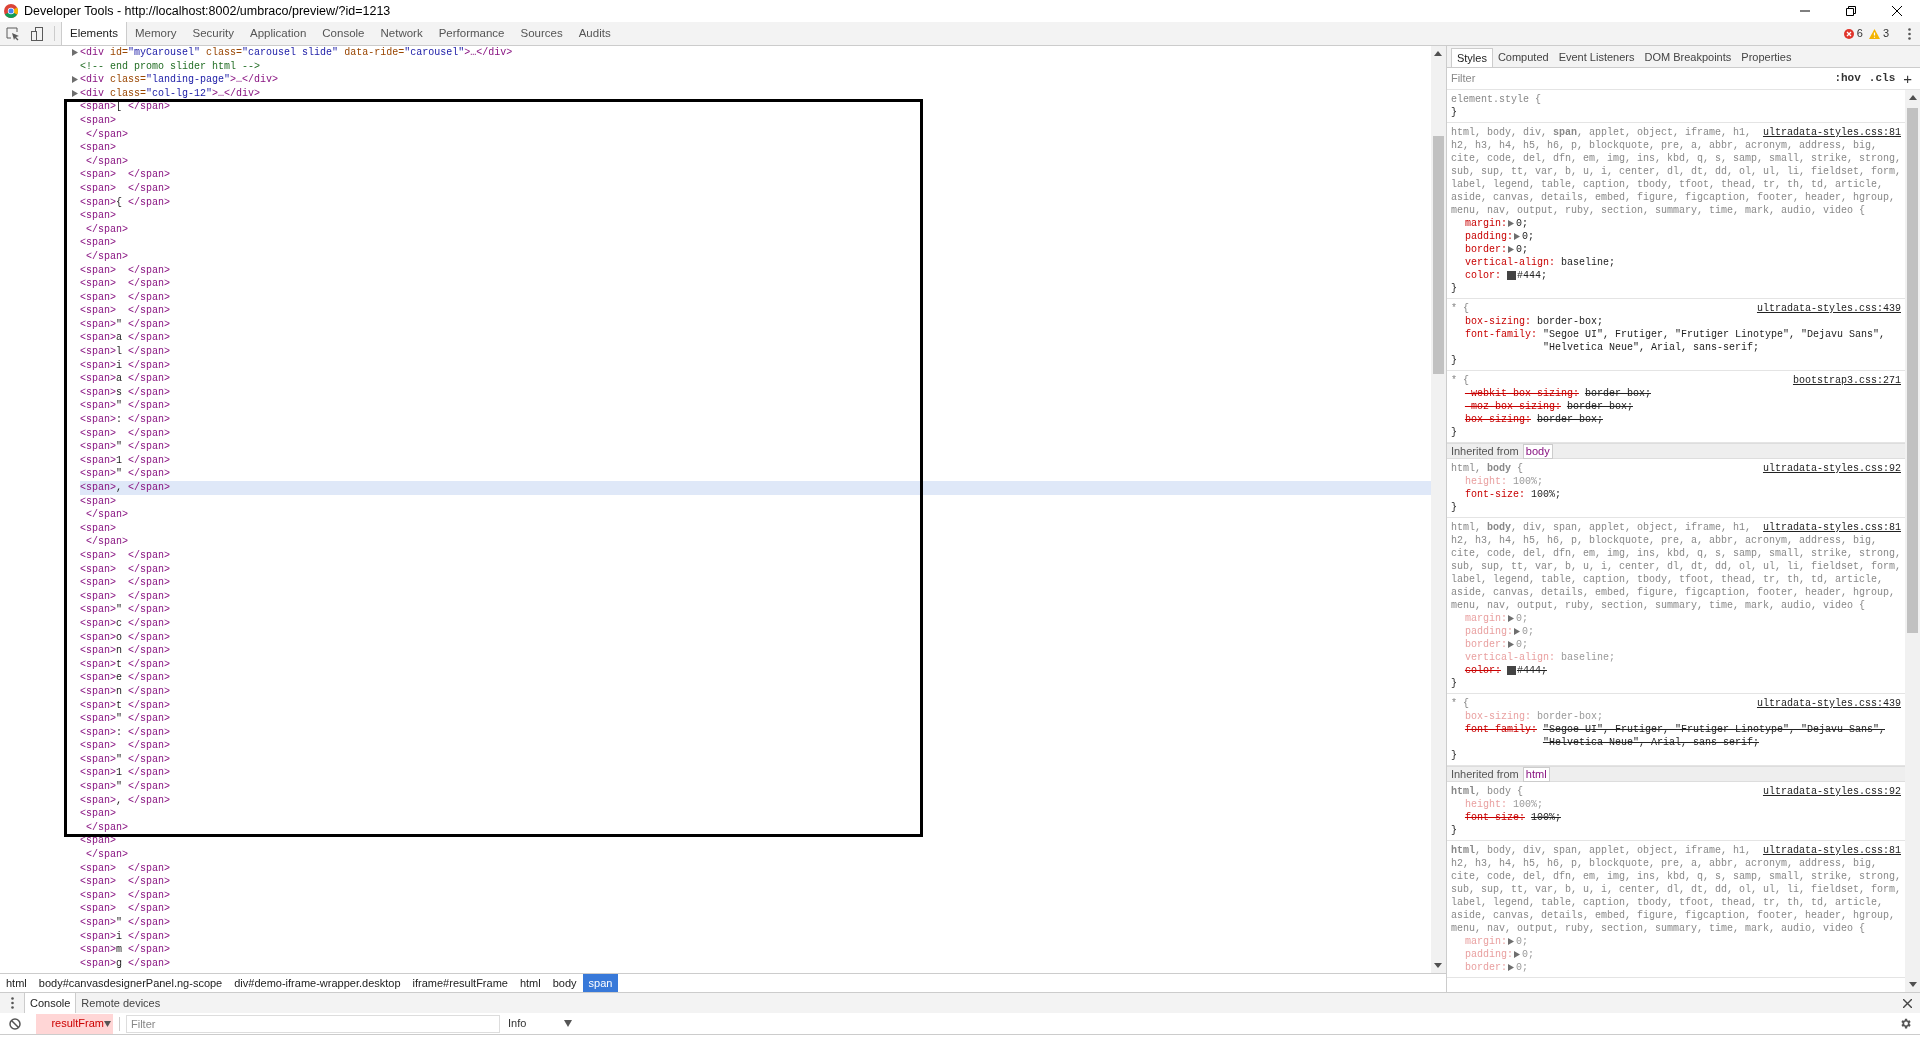 The width and height of the screenshot is (1920, 1040). What do you see at coordinates (1688, 57) in the screenshot?
I see `sidebar-tab: DOM Breakpoints` at bounding box center [1688, 57].